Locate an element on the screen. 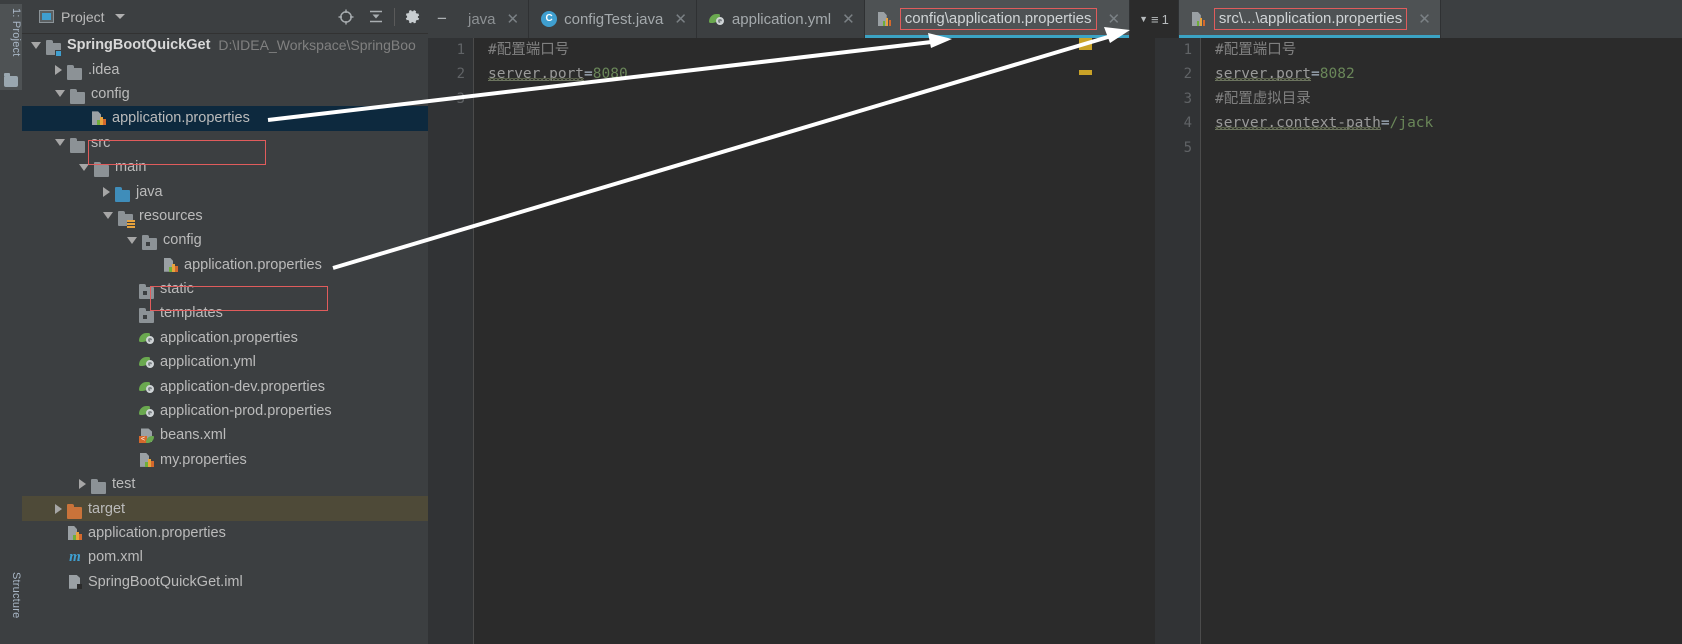 Image resolution: width=1682 pixels, height=644 pixels. tree-row-label: resources is located at coordinates (171, 215).